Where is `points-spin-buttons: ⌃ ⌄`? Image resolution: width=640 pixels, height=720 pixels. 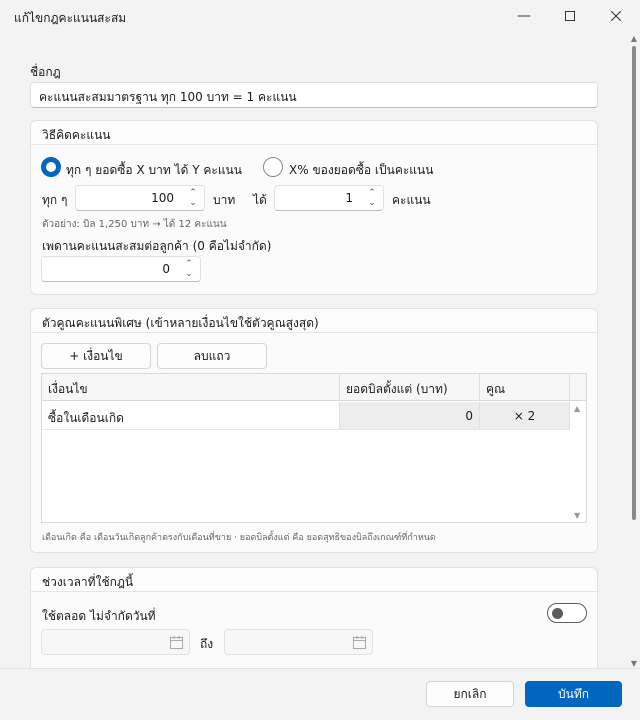
points-spin-buttons: ⌃ ⌄ is located at coordinates (372, 198).